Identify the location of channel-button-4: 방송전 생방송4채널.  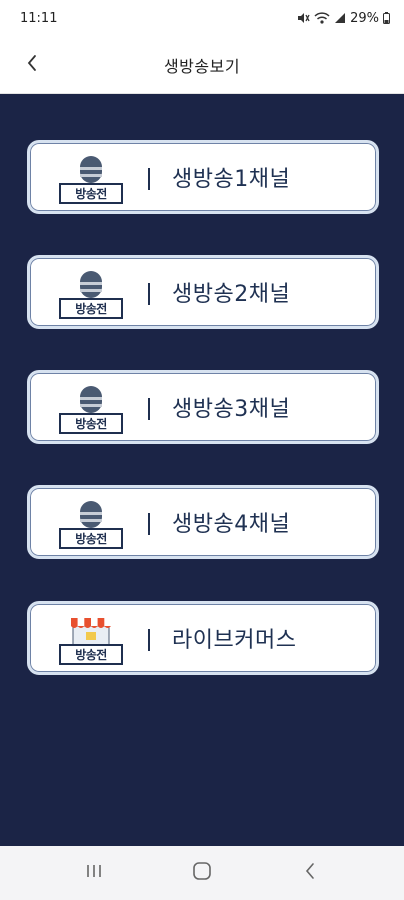
(203, 522).